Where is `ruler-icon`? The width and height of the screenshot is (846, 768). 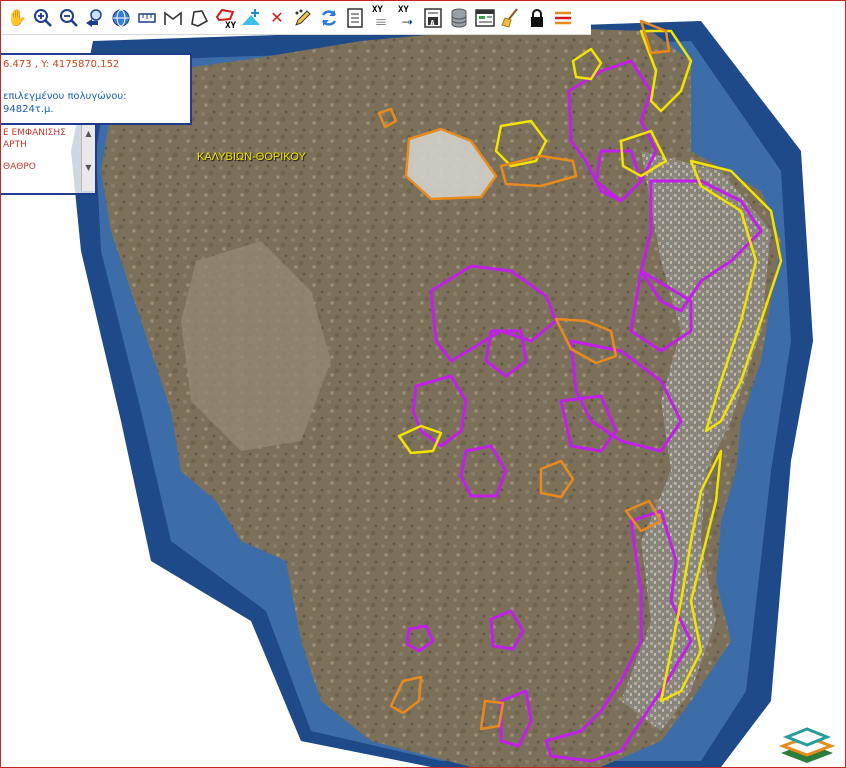
ruler-icon is located at coordinates (147, 17).